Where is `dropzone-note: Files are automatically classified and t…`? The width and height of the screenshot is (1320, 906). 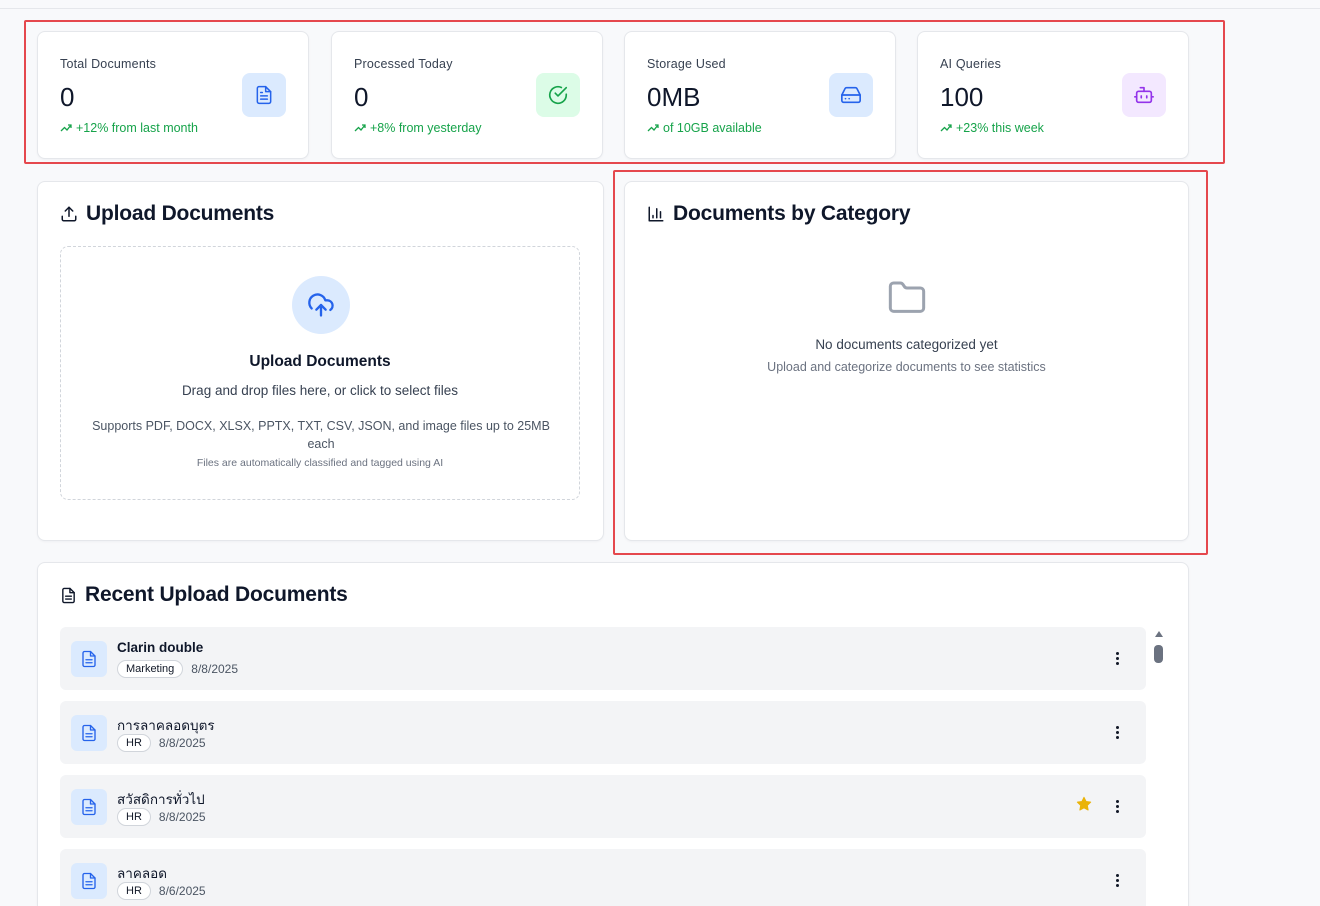 dropzone-note: Files are automatically classified and t… is located at coordinates (320, 463).